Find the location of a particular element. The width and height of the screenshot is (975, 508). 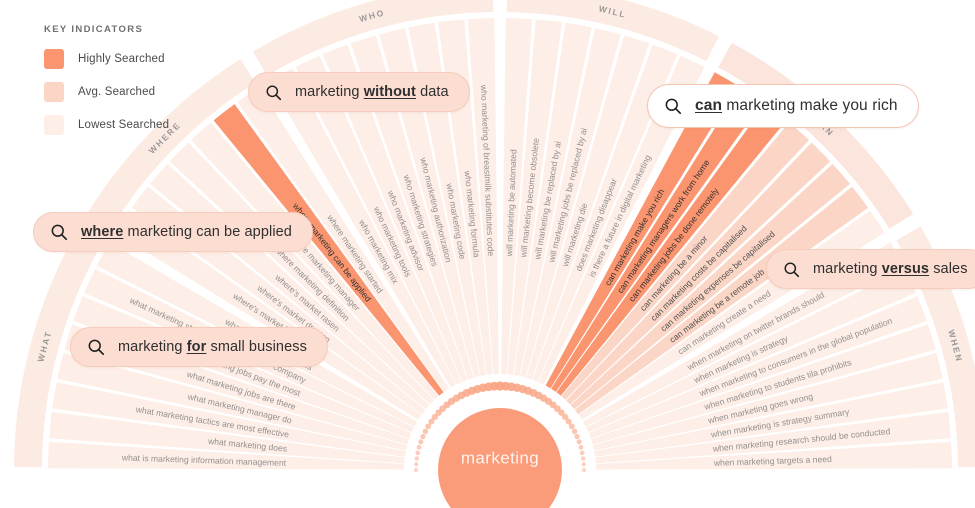

legend-label-lowest: Lowest Searched is located at coordinates (124, 125).